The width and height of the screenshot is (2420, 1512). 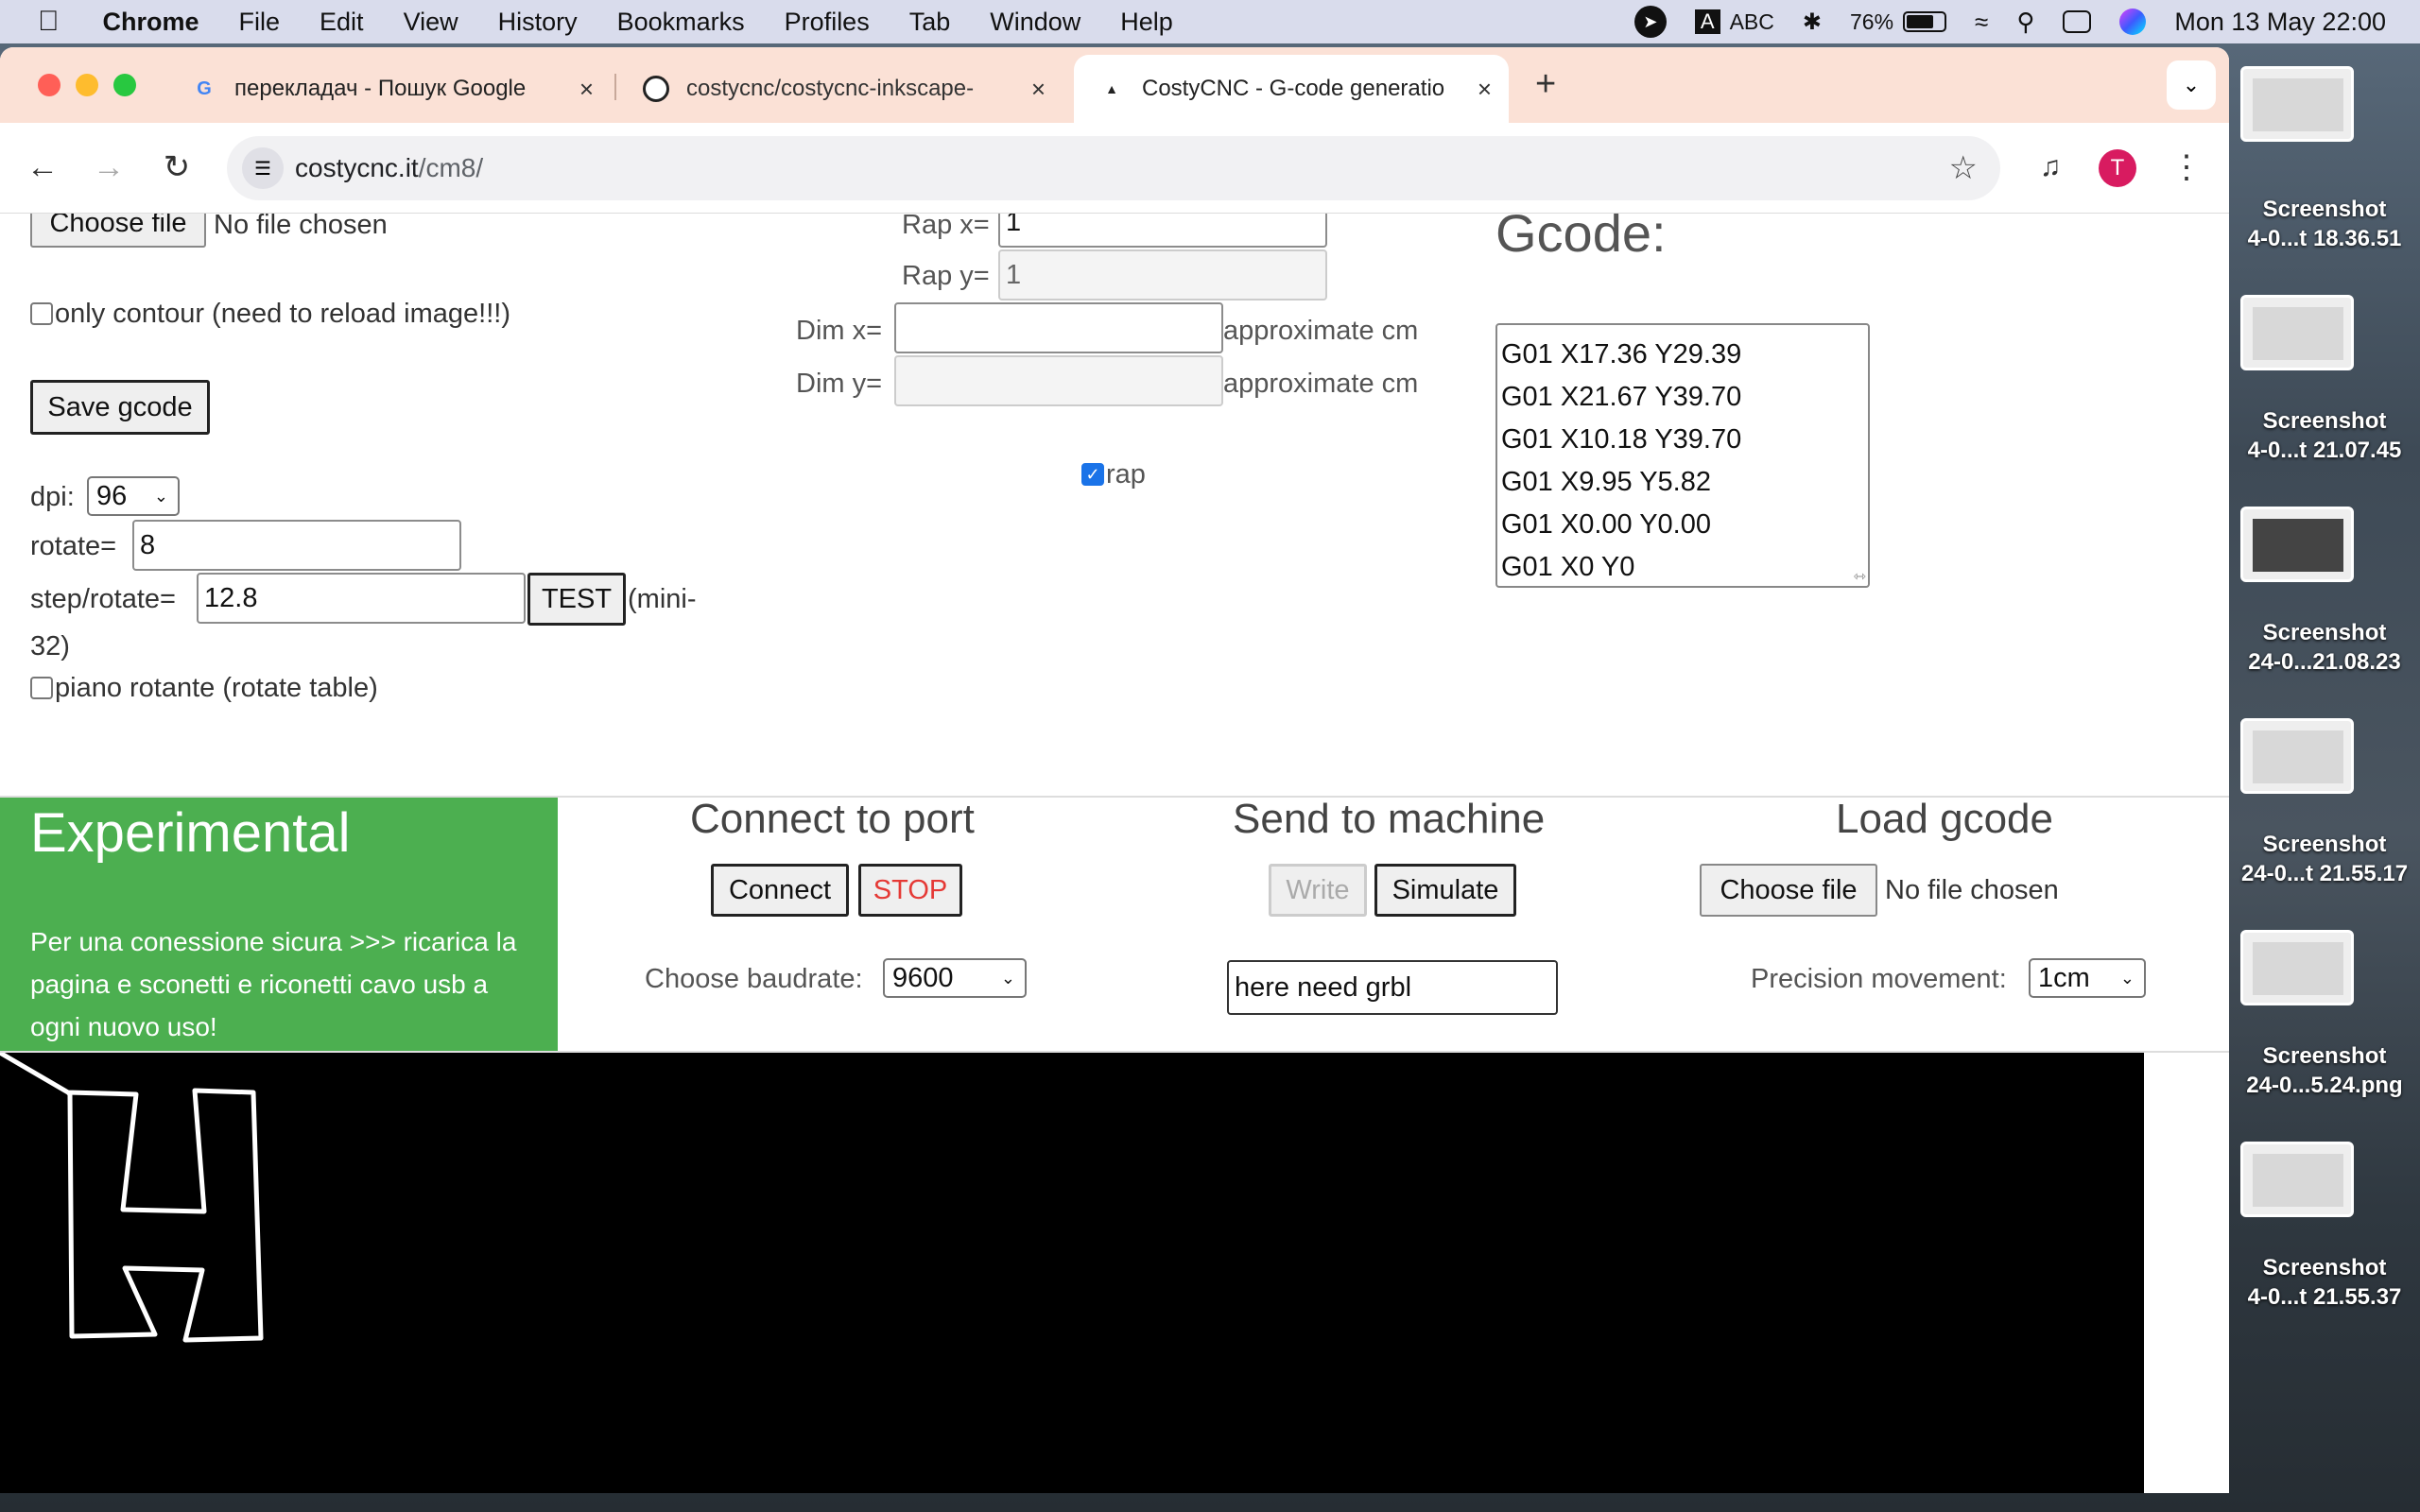 What do you see at coordinates (2191, 85) in the screenshot?
I see `tab-search-icon: ⌄` at bounding box center [2191, 85].